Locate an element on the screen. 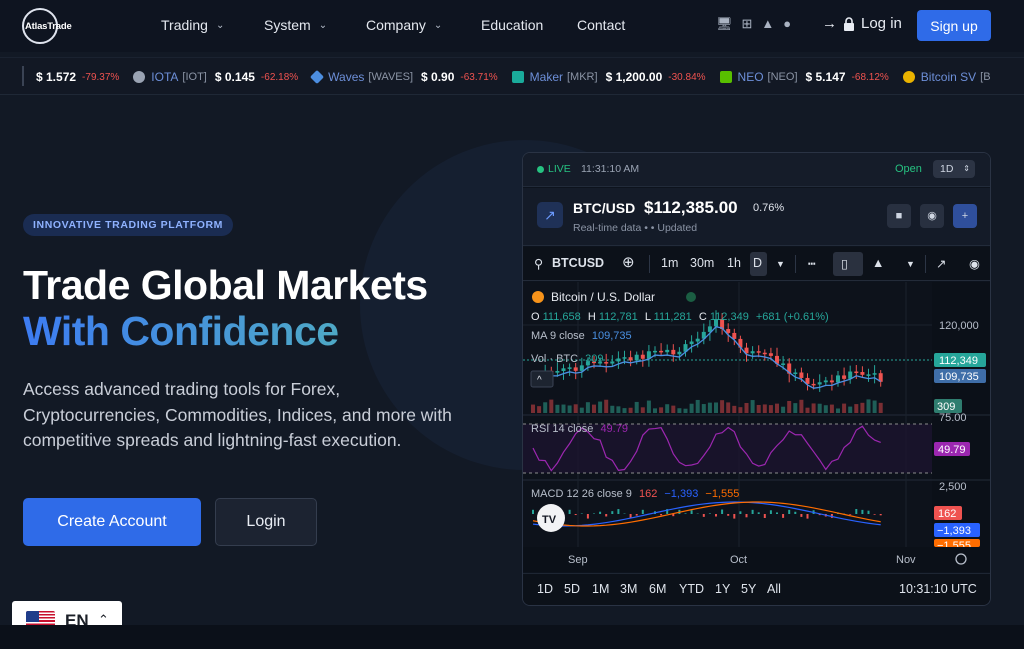 Image resolution: width=1024 pixels, height=649 pixels. market-status: Open is located at coordinates (908, 169).